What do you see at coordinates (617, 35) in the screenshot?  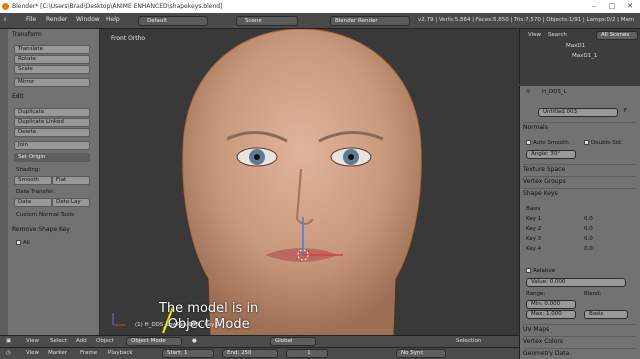 I see `outliner-display-select: All Scenes` at bounding box center [617, 35].